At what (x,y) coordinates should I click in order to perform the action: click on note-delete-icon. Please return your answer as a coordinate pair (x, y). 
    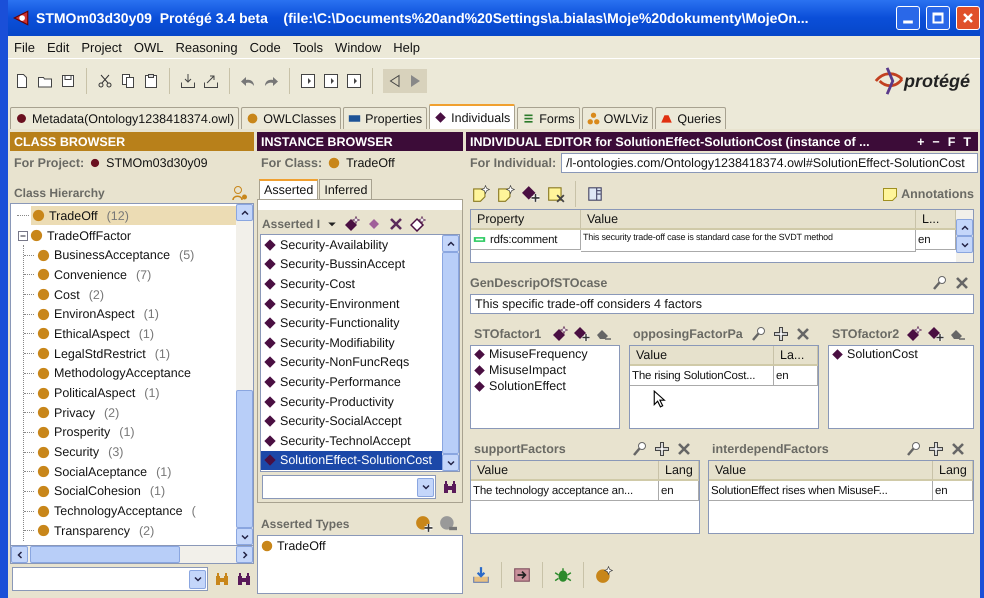
    Looking at the image, I should click on (556, 194).